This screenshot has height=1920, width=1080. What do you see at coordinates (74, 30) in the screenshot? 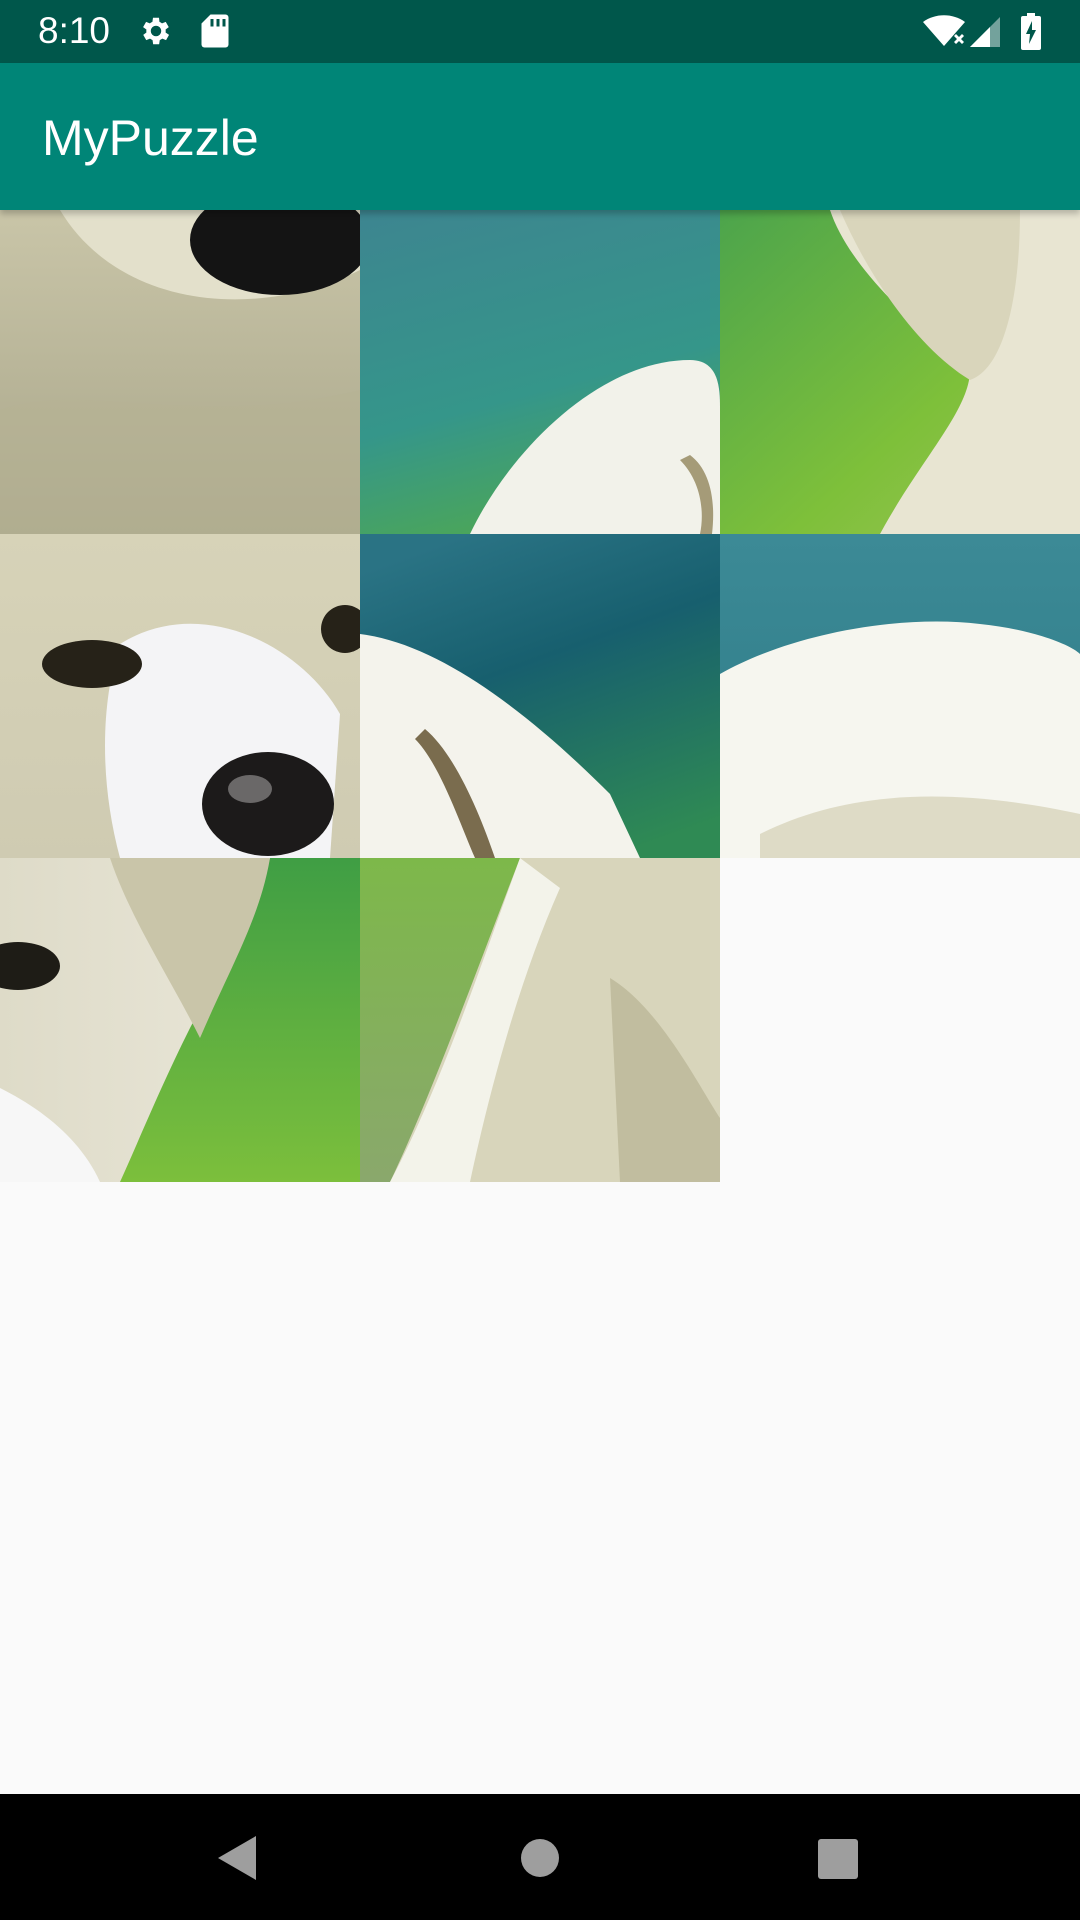
I see `status-time: 8:10` at bounding box center [74, 30].